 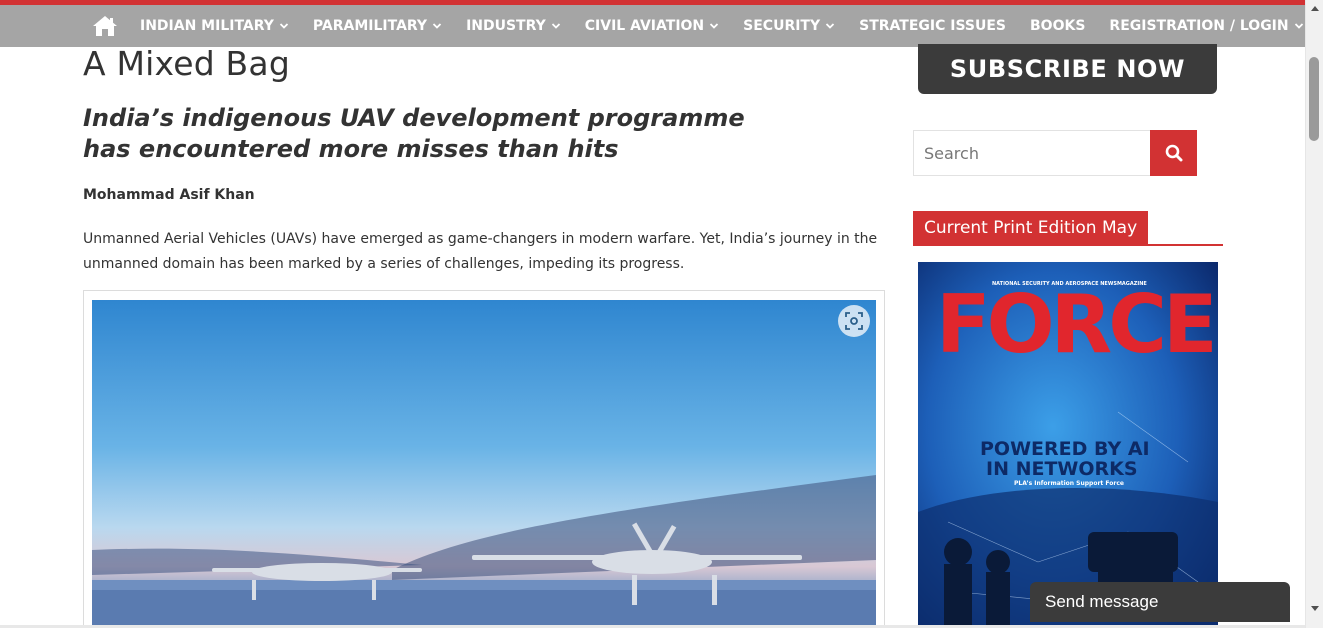 I want to click on nav-item-label: PARAMILITARY, so click(x=370, y=26).